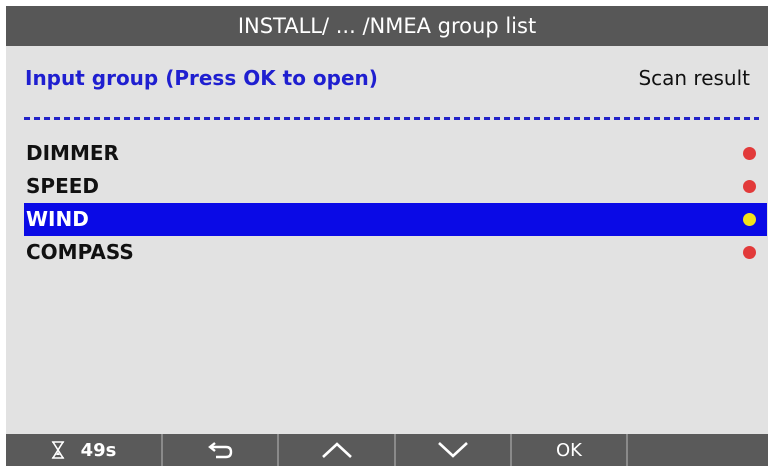 The height and width of the screenshot is (466, 776). I want to click on list-item-label: DIMMER, so click(72, 153).